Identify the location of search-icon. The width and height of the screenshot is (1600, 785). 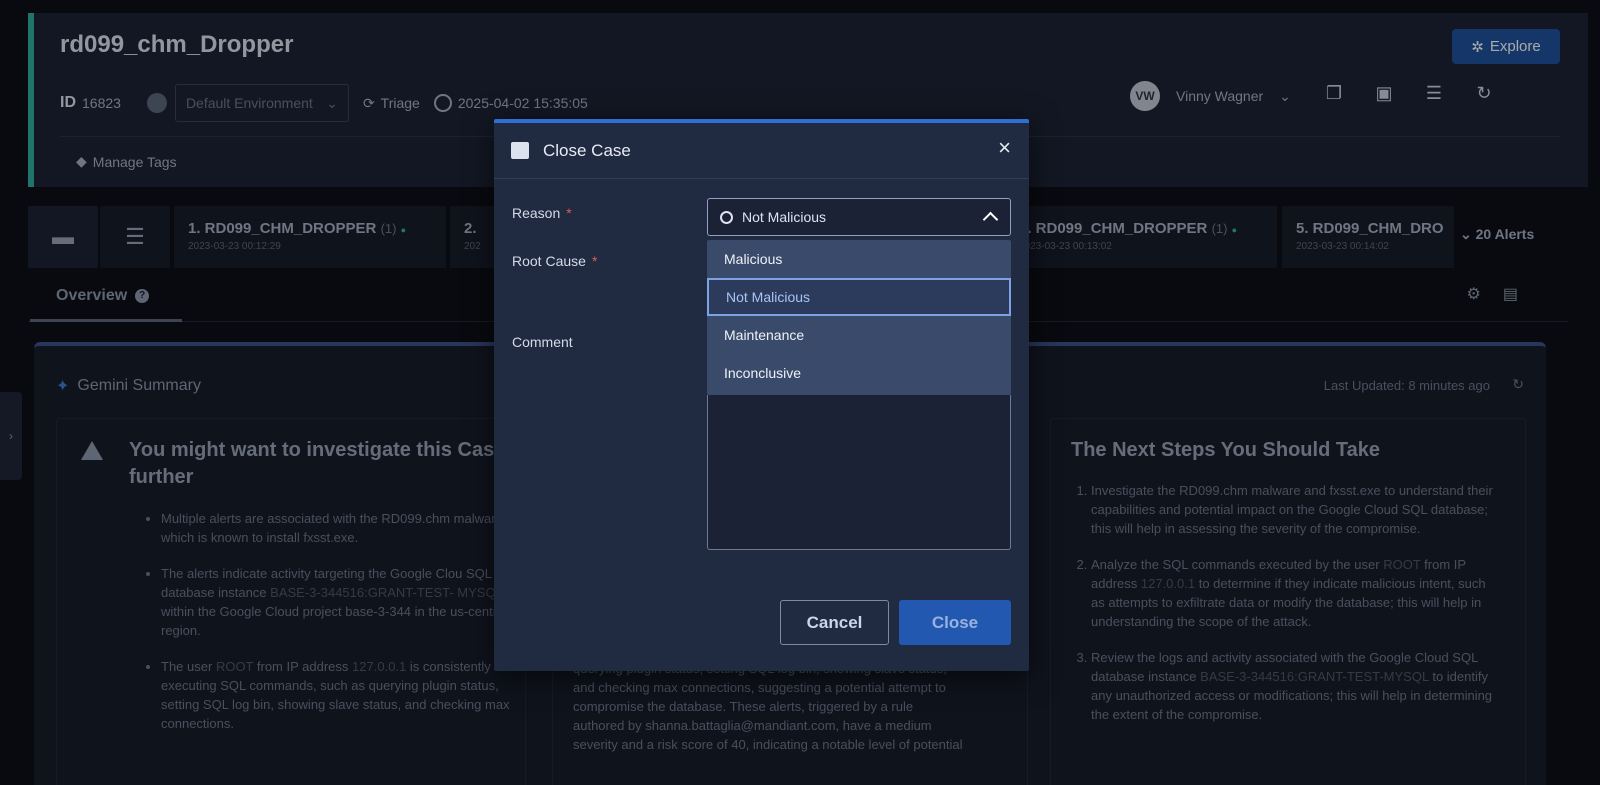
(726, 217).